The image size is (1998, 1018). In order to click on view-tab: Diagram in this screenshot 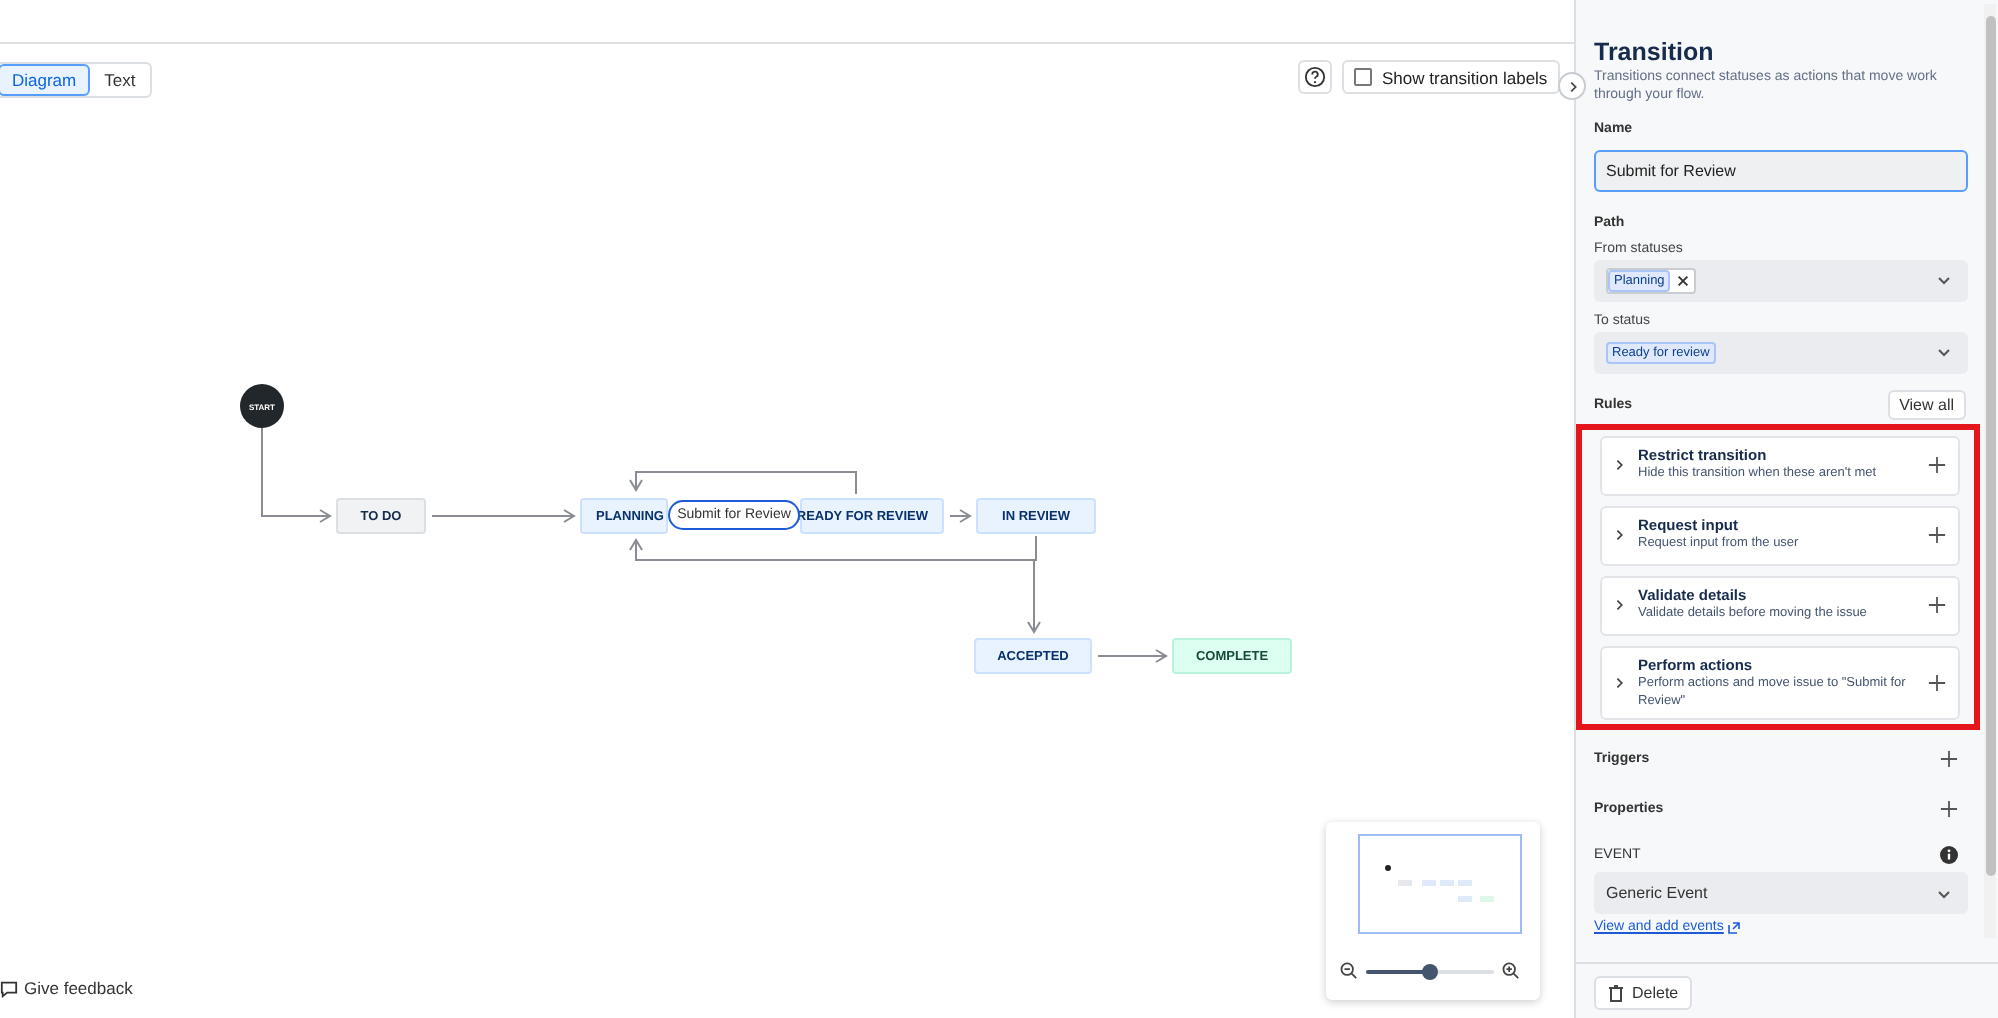, I will do `click(45, 80)`.